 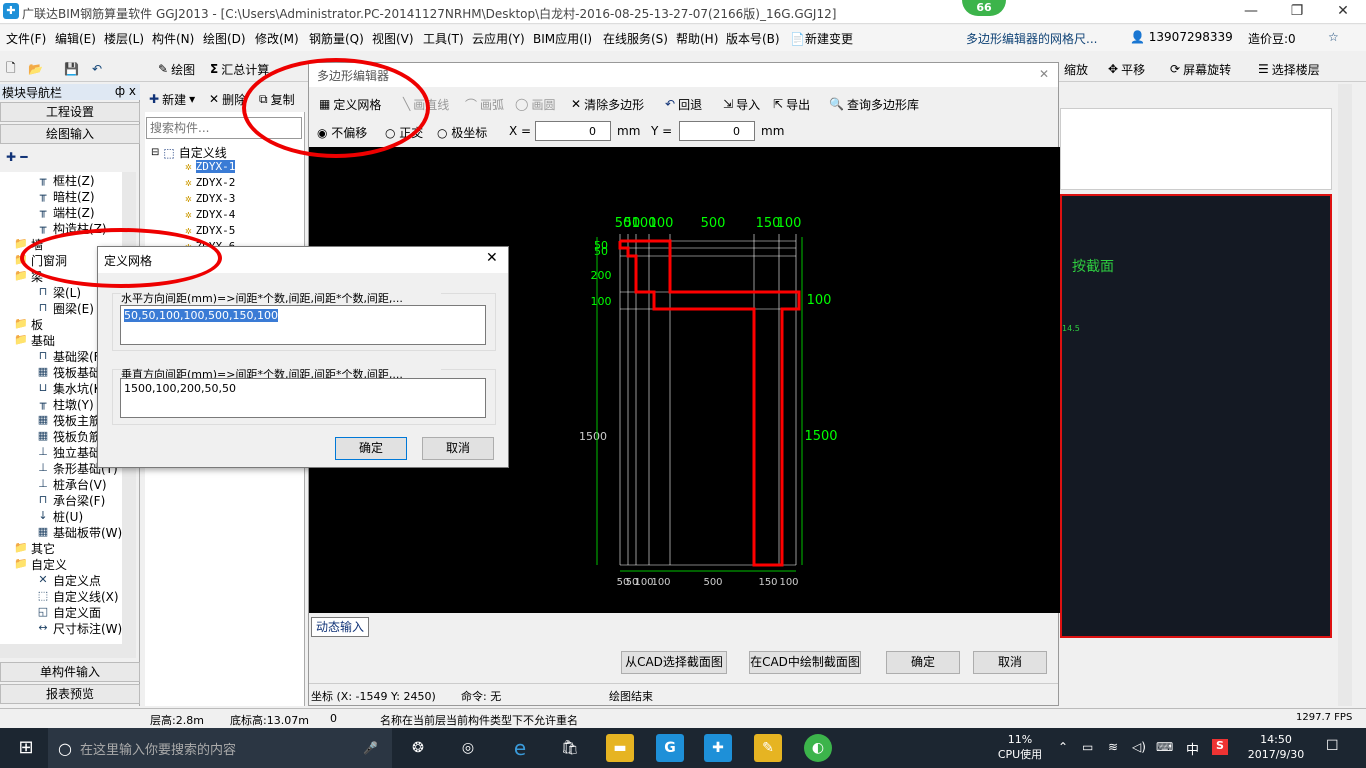 What do you see at coordinates (1345, 395) in the screenshot?
I see `main-scrollbar` at bounding box center [1345, 395].